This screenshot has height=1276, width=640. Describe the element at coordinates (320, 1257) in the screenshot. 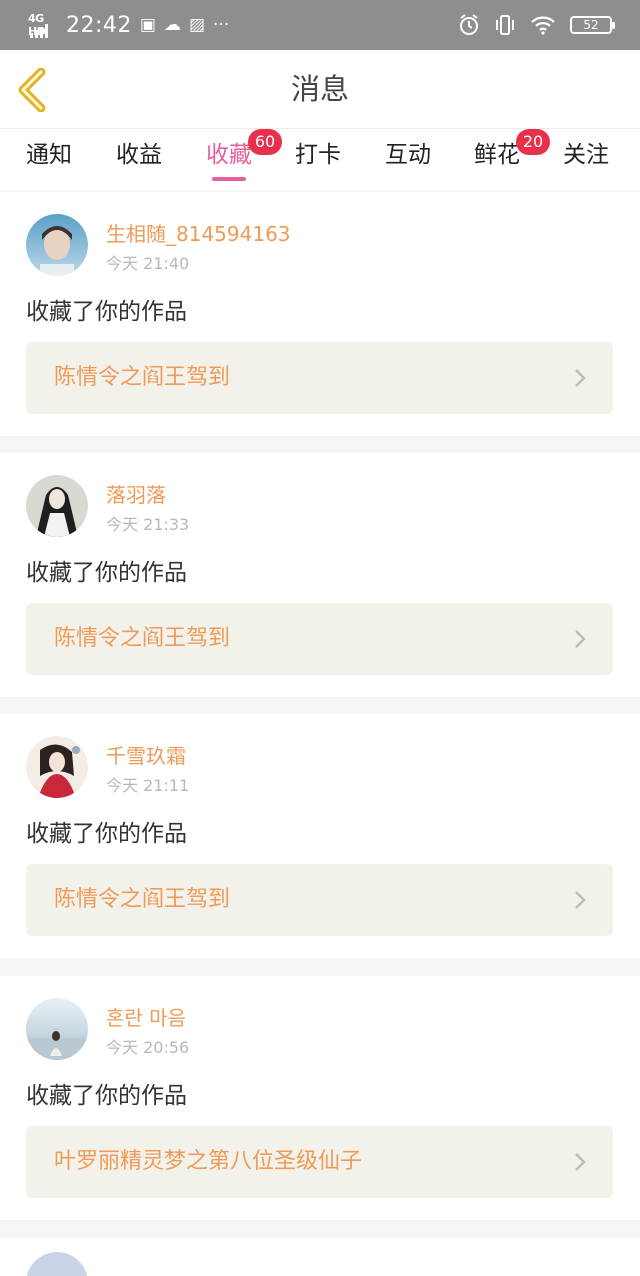

I see `list-item` at that location.